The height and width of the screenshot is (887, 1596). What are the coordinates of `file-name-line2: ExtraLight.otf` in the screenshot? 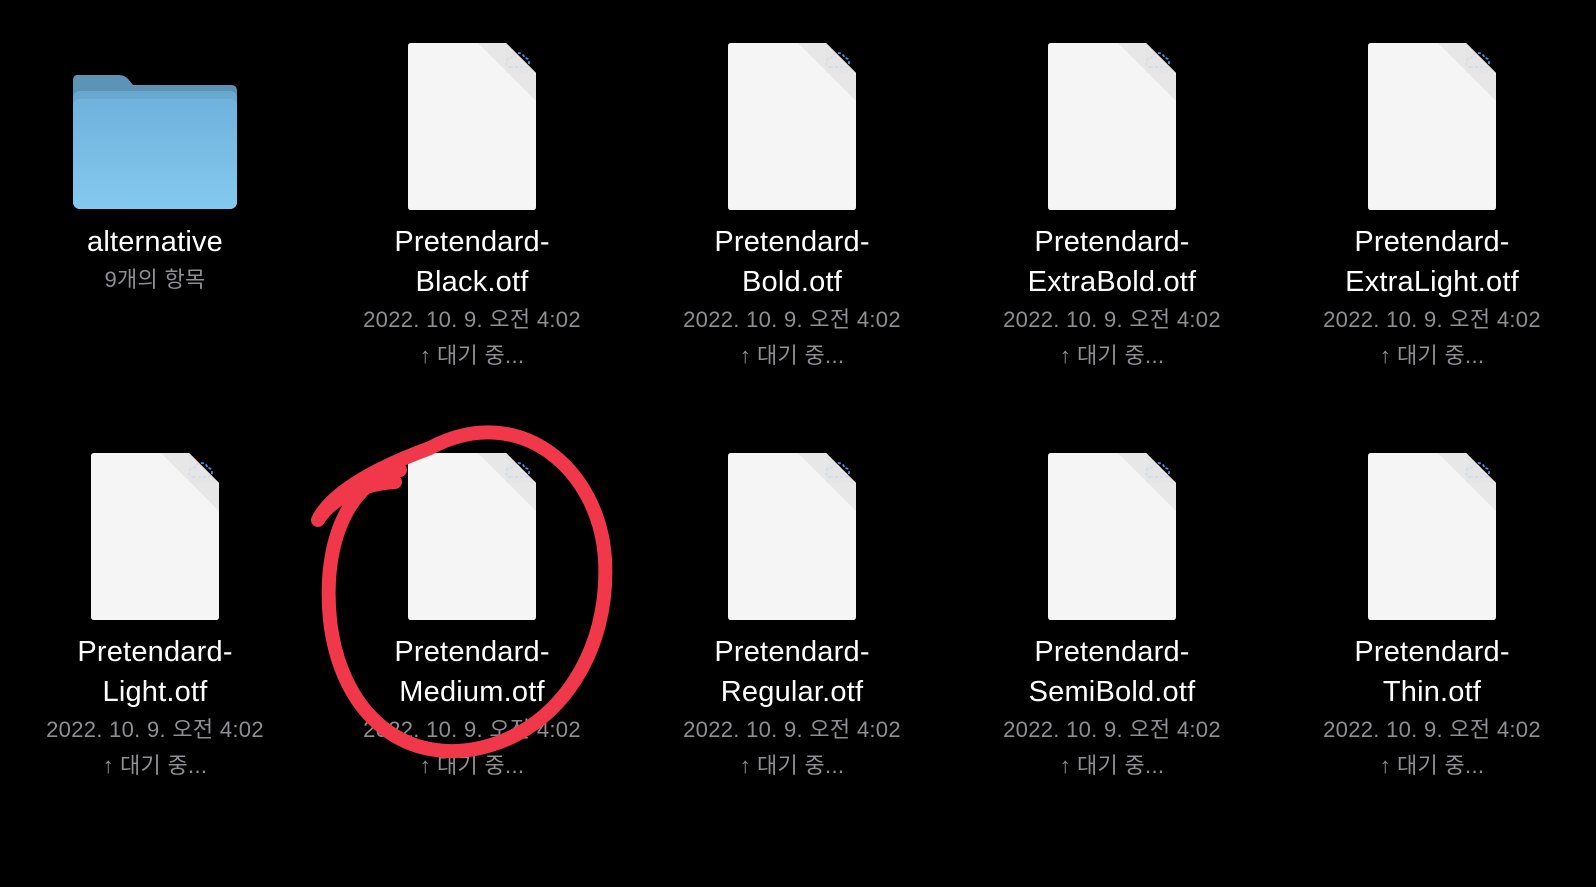 It's located at (1432, 282).